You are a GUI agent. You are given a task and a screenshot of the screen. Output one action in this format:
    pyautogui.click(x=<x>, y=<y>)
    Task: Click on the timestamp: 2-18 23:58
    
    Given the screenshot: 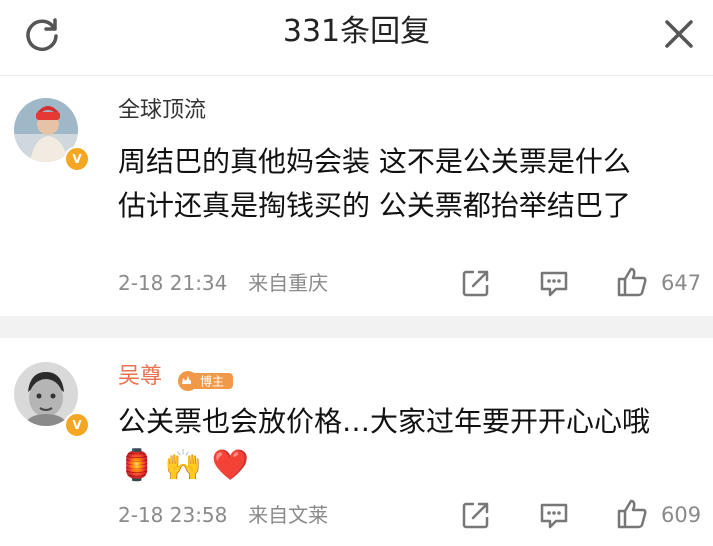 What is the action you would take?
    pyautogui.click(x=173, y=515)
    